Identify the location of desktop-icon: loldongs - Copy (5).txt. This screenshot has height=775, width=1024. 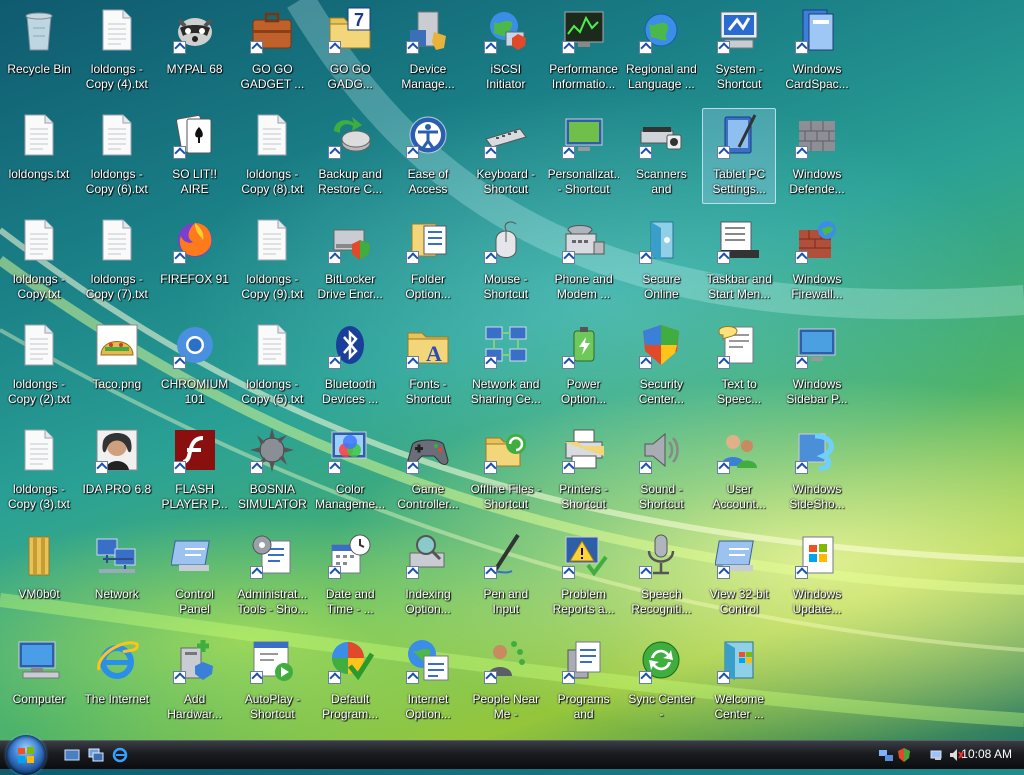
(272, 366).